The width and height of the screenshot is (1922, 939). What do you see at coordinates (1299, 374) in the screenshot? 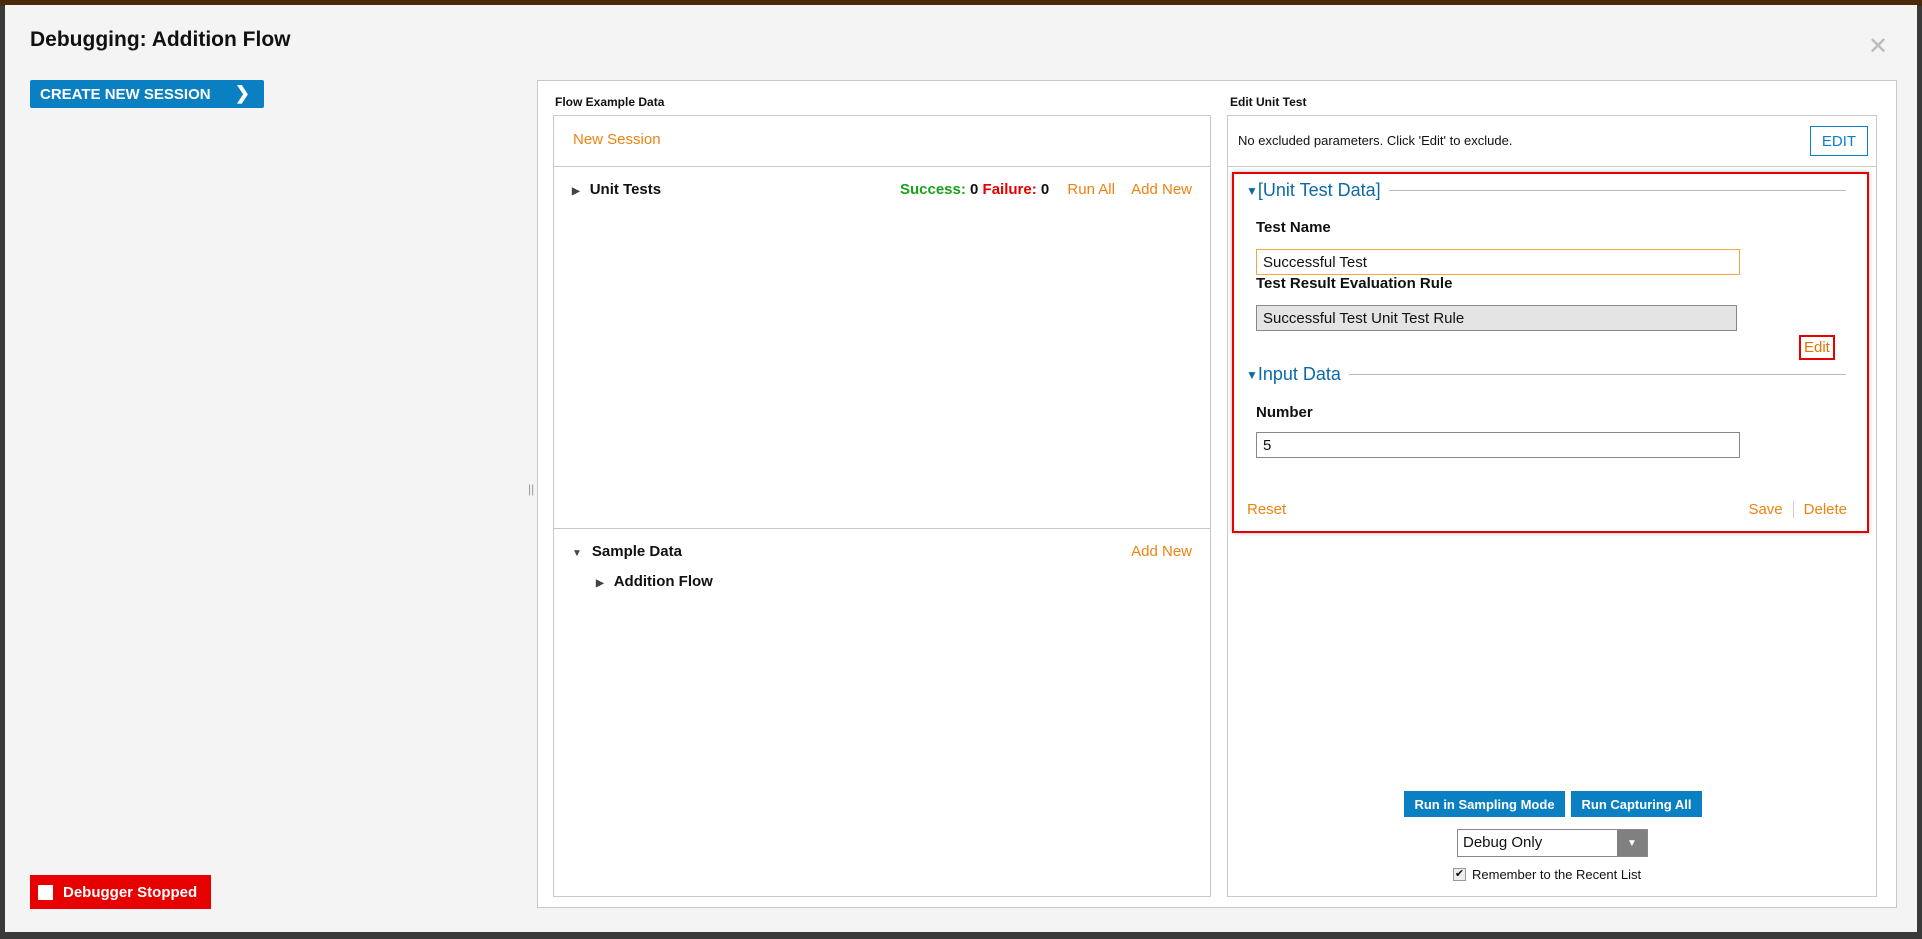
I see `section-title: Input Data` at bounding box center [1299, 374].